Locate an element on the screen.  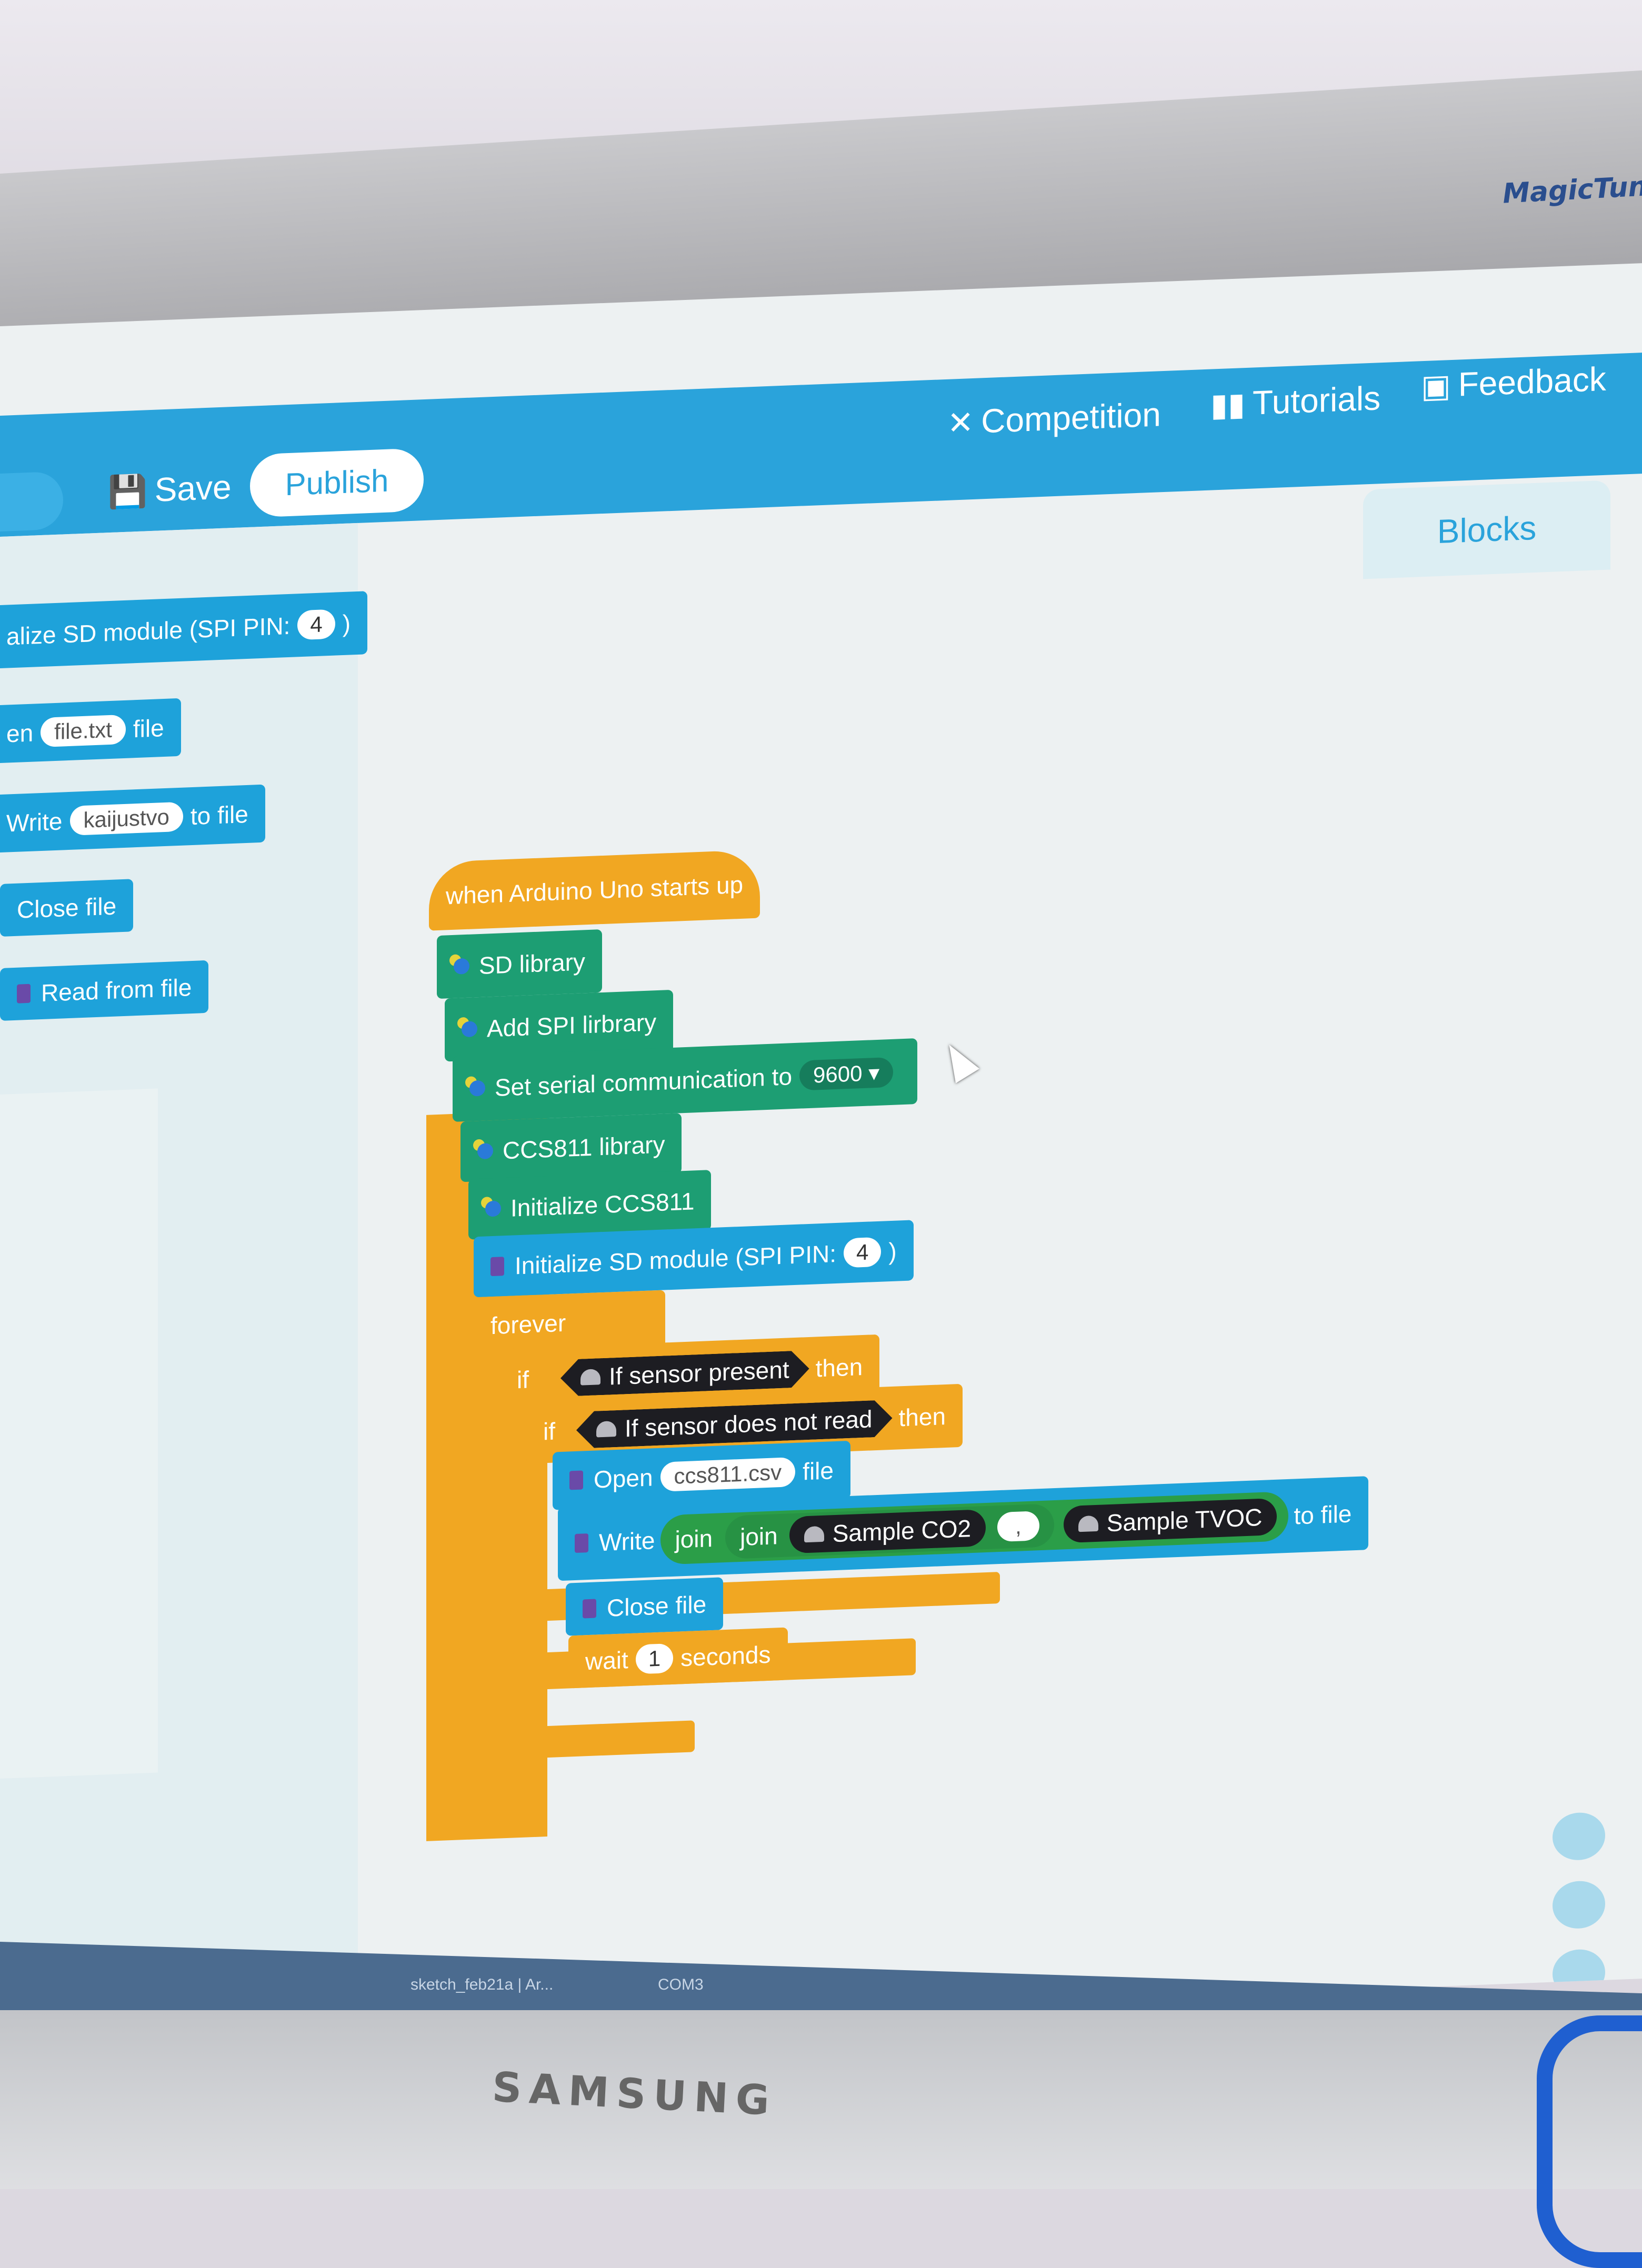
wait-block: wait 1 seconds is located at coordinates (678, 1658).